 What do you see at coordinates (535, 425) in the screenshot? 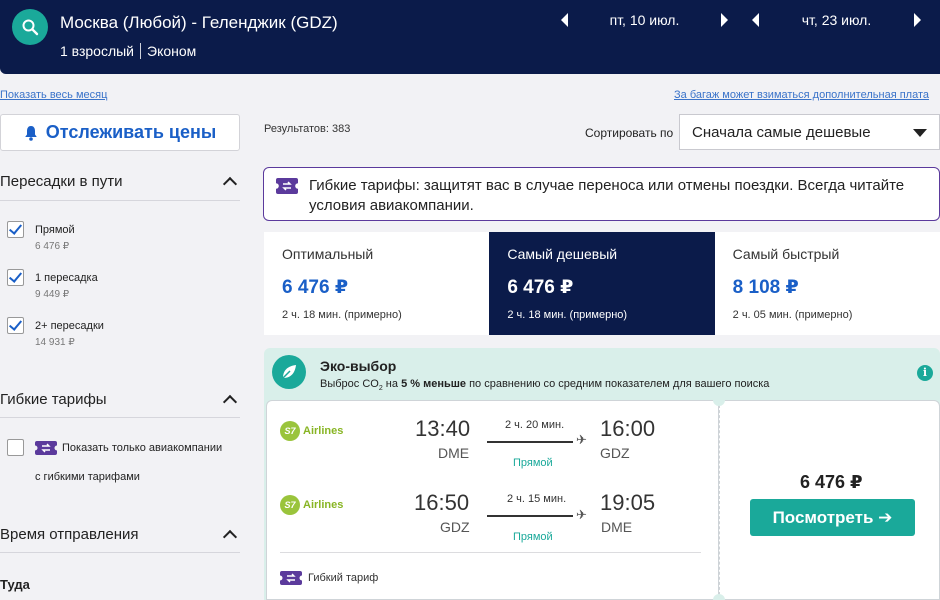
I see `segment-duration: 2 ч. 20 мин.` at bounding box center [535, 425].